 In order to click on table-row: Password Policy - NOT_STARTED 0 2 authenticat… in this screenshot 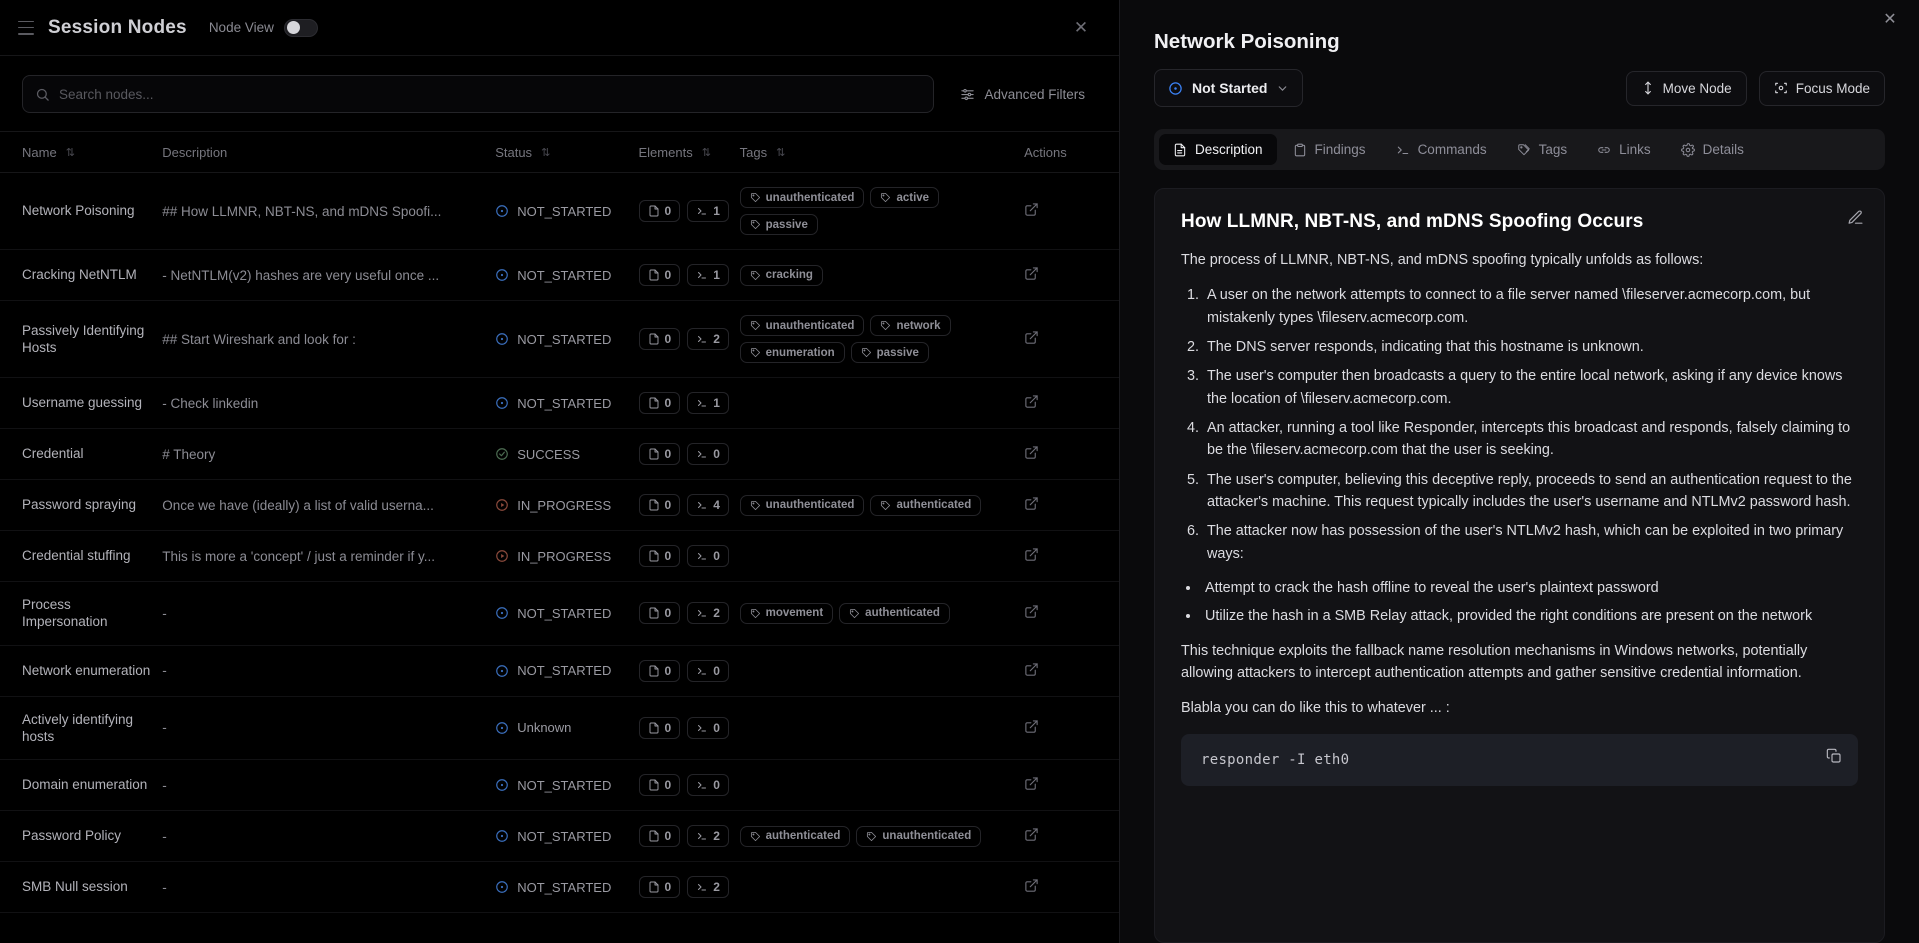, I will do `click(559, 836)`.